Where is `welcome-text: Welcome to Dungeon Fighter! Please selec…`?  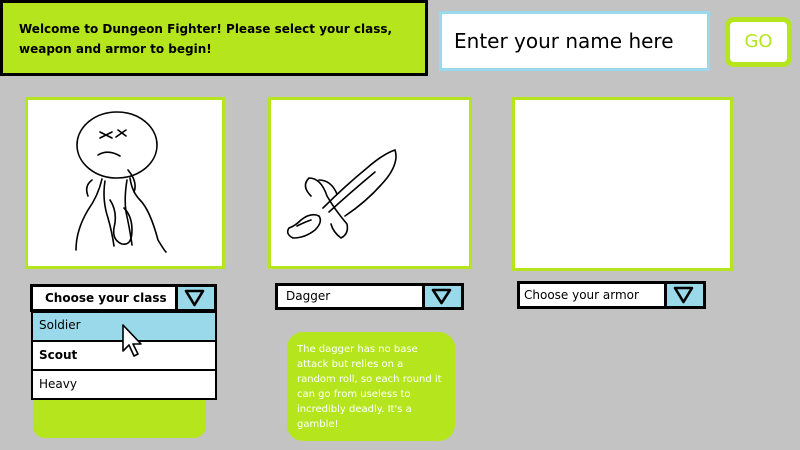 welcome-text: Welcome to Dungeon Fighter! Please selec… is located at coordinates (206, 39).